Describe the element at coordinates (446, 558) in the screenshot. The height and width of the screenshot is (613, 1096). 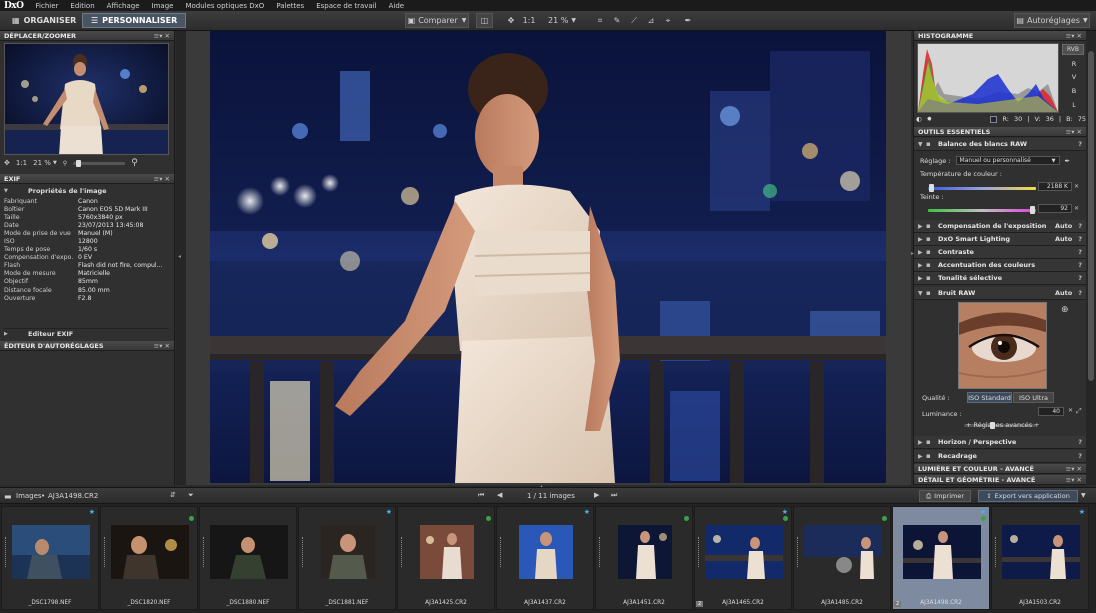
I see `film-thumb: AJ3A1425.CR2` at that location.